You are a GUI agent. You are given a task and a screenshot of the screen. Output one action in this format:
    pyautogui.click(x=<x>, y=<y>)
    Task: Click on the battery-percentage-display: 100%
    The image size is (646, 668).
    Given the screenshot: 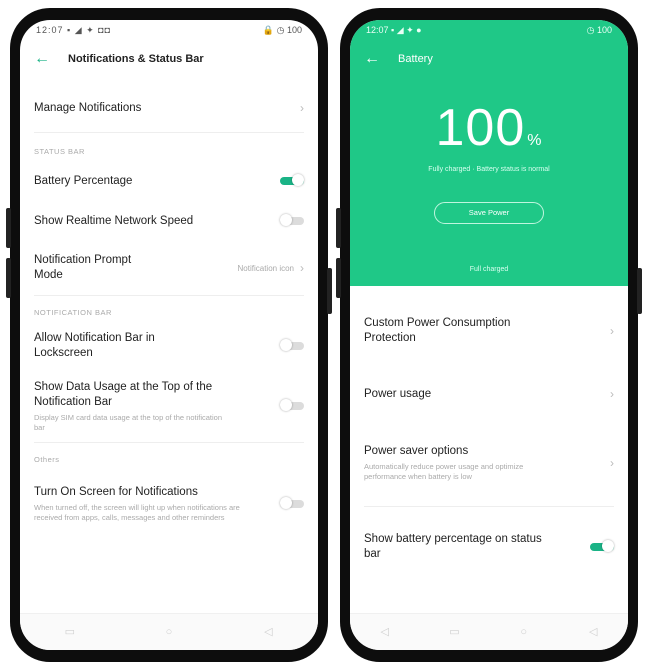 What is the action you would take?
    pyautogui.click(x=489, y=128)
    